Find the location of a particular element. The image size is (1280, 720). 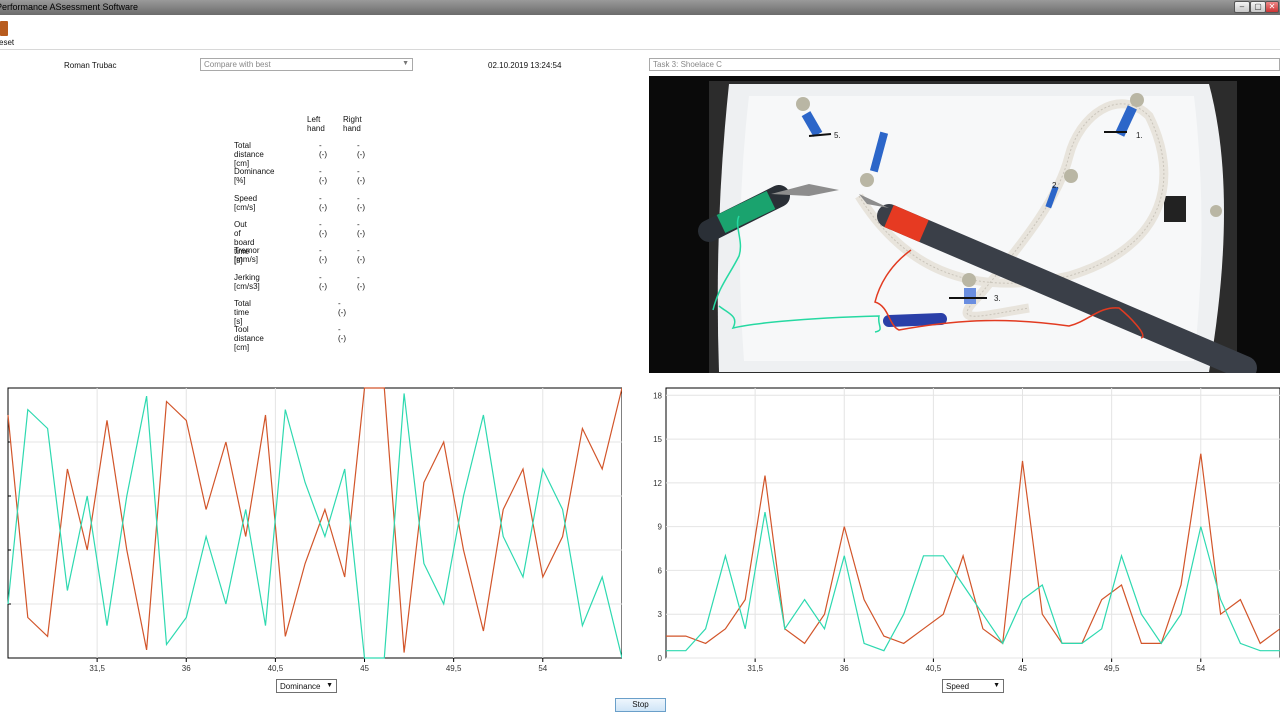

left-metric-select: Dominance ▼ is located at coordinates (306, 686).